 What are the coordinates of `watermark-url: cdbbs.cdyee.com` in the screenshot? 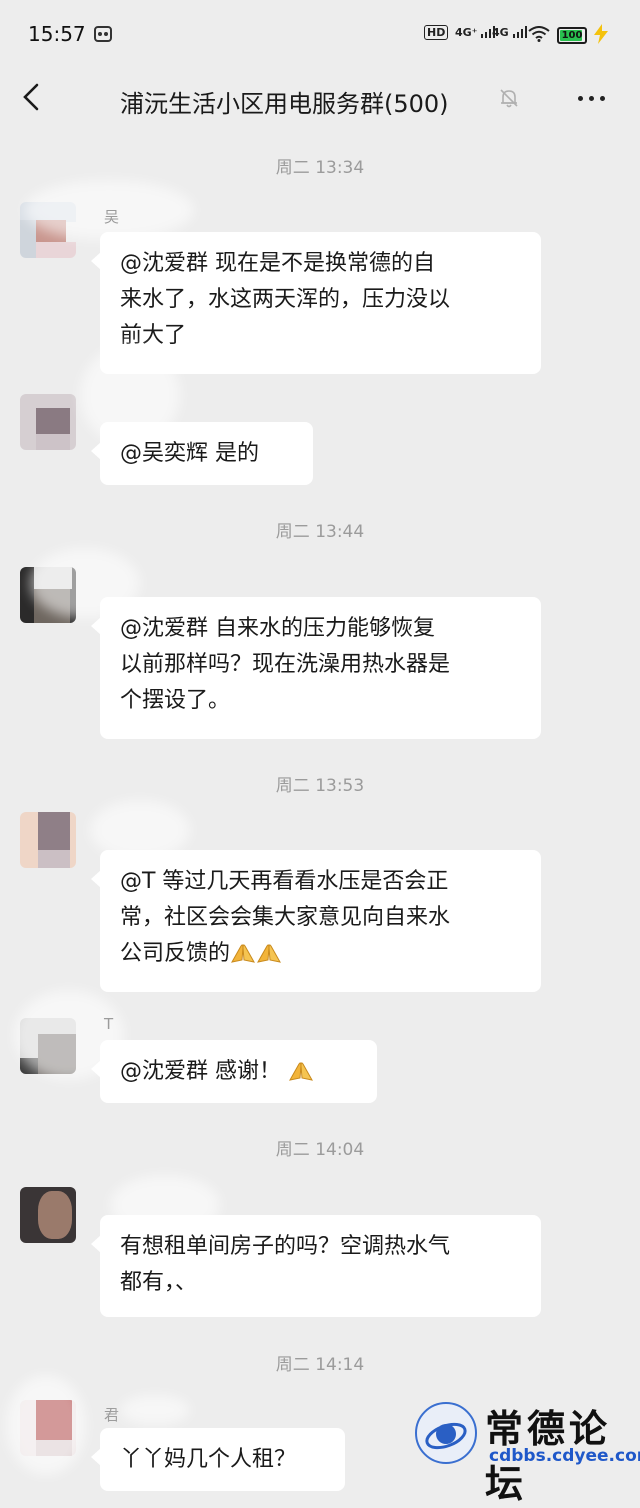 It's located at (564, 1456).